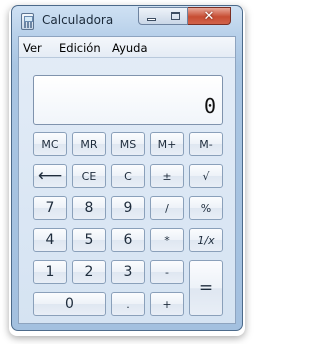 This screenshot has height=344, width=320. What do you see at coordinates (128, 176) in the screenshot?
I see `c-button: C` at bounding box center [128, 176].